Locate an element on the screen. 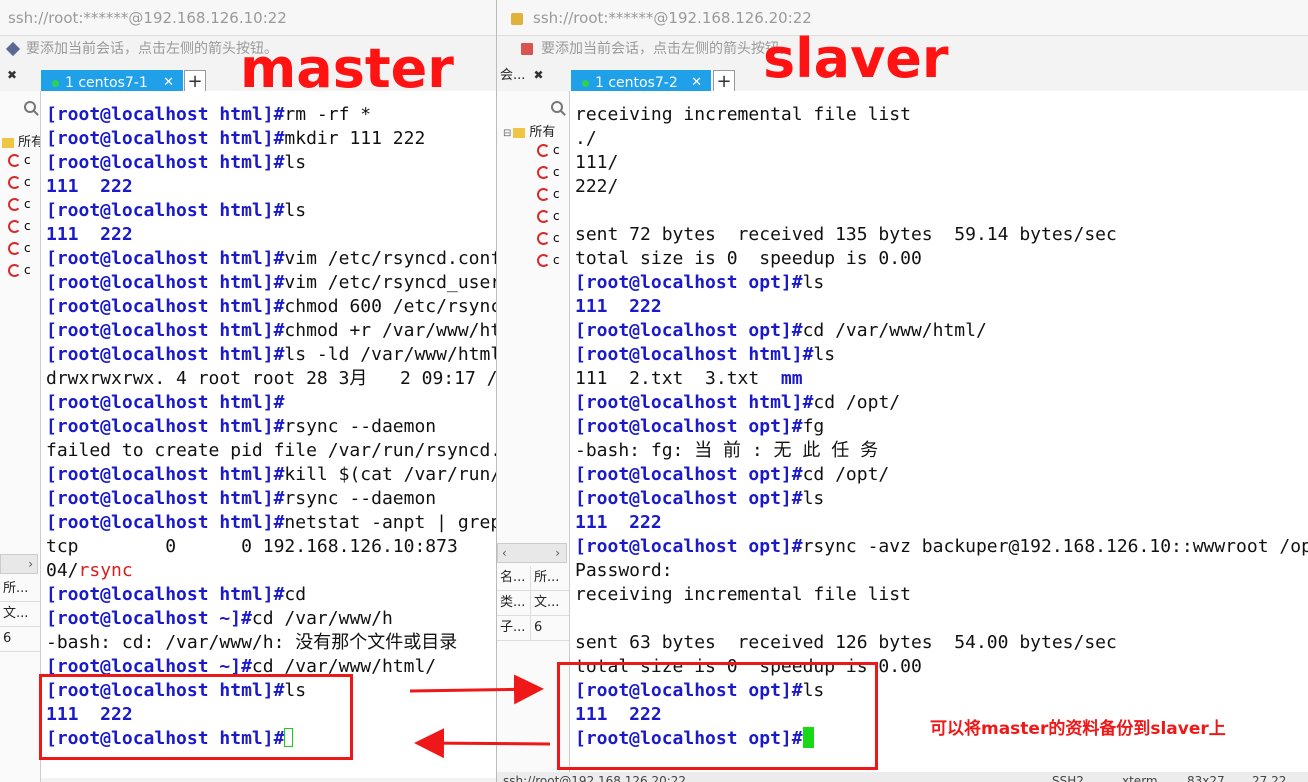 Image resolution: width=1308 pixels, height=782 pixels. status-term: xterm is located at coordinates (1140, 778).